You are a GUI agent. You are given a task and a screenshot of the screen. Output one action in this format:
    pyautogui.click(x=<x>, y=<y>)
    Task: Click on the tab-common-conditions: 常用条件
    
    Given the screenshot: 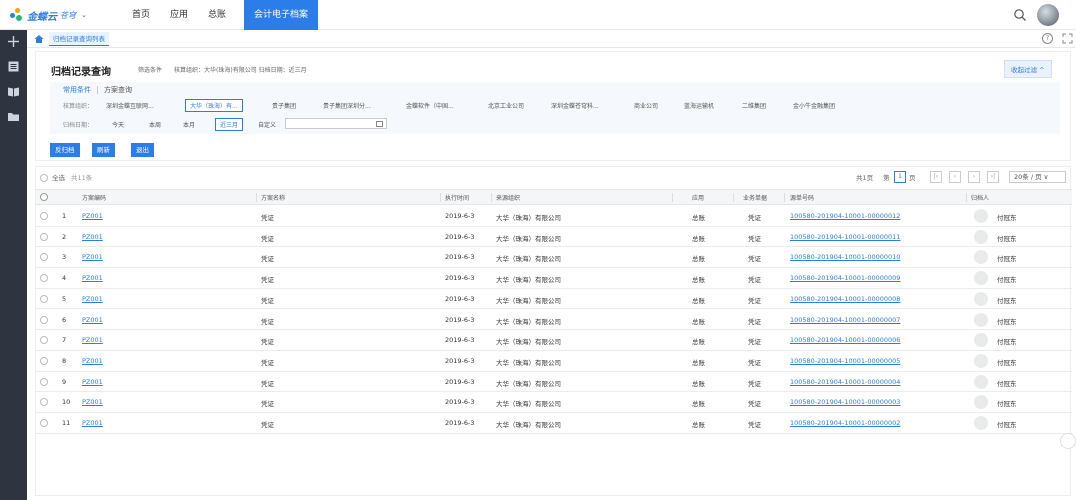 What is the action you would take?
    pyautogui.click(x=77, y=90)
    